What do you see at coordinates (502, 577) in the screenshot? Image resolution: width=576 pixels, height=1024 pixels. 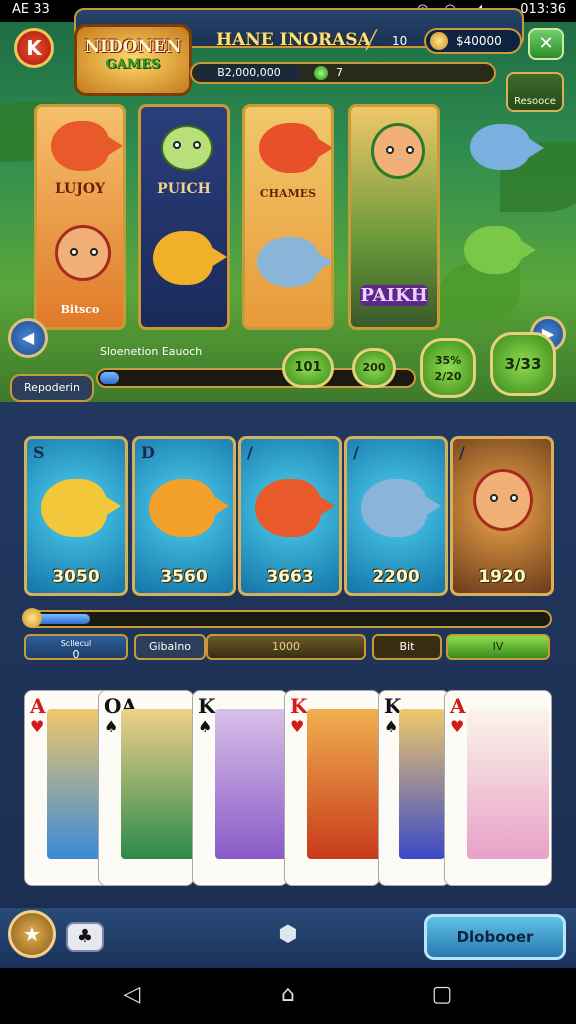 I see `fish-card-value: 1920` at bounding box center [502, 577].